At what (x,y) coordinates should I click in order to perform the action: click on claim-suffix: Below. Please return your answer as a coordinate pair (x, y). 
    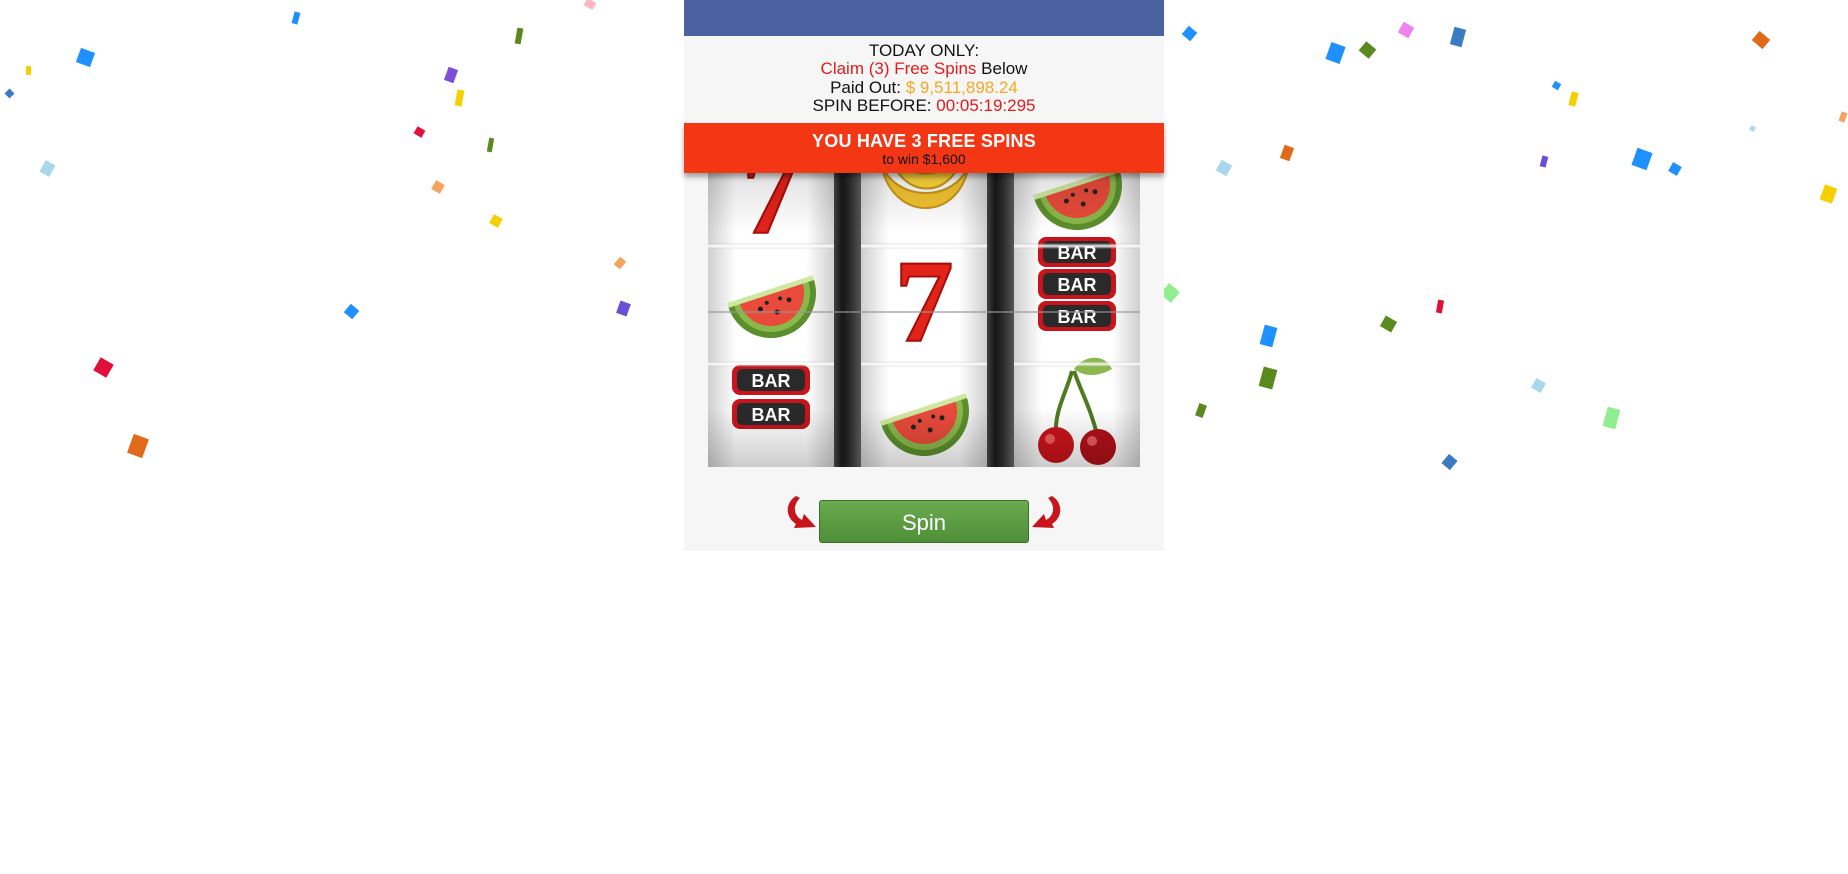
    Looking at the image, I should click on (1002, 69).